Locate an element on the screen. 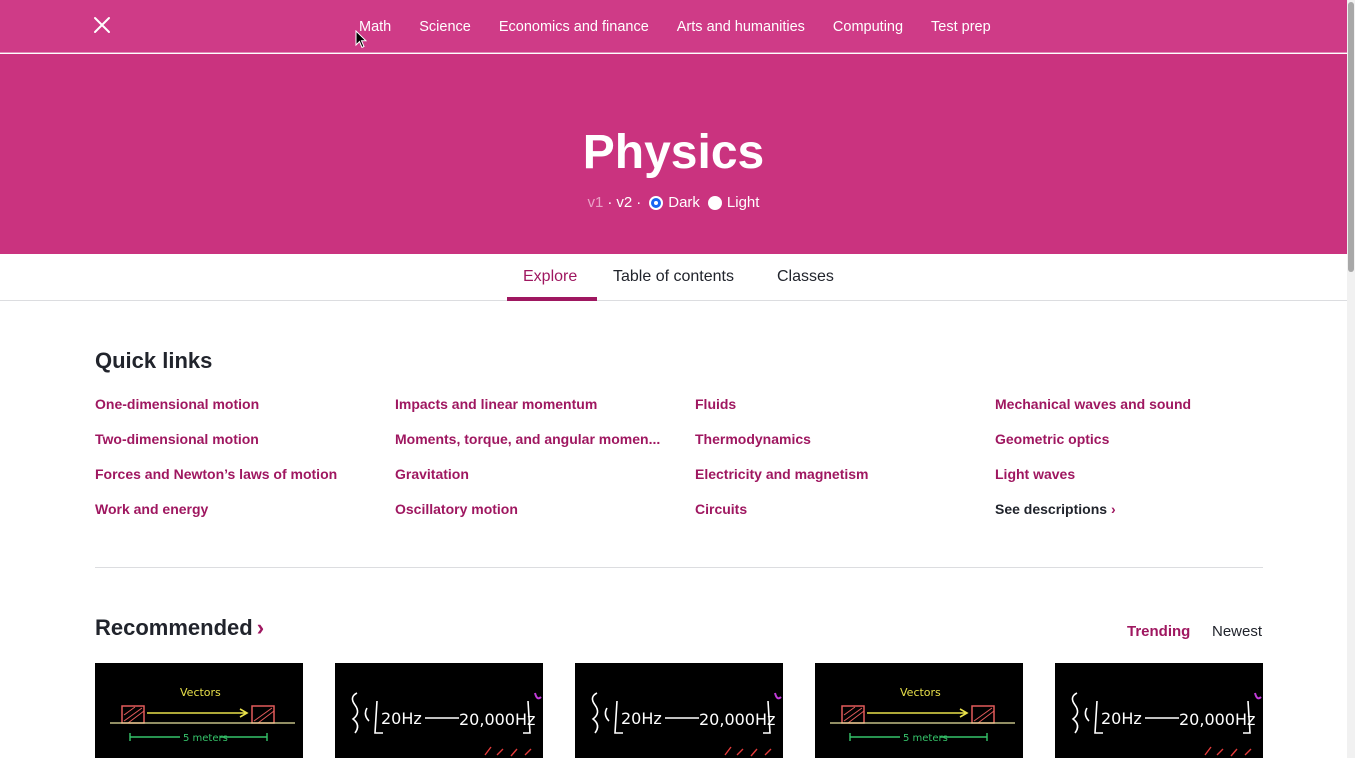 Image resolution: width=1355 pixels, height=758 pixels. quick-link: Mechanical waves and sound is located at coordinates (1135, 413).